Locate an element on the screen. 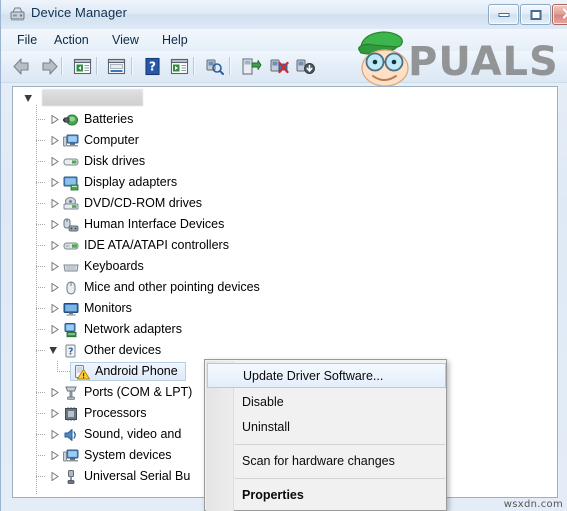 The height and width of the screenshot is (511, 567). uninstall-icon is located at coordinates (279, 66).